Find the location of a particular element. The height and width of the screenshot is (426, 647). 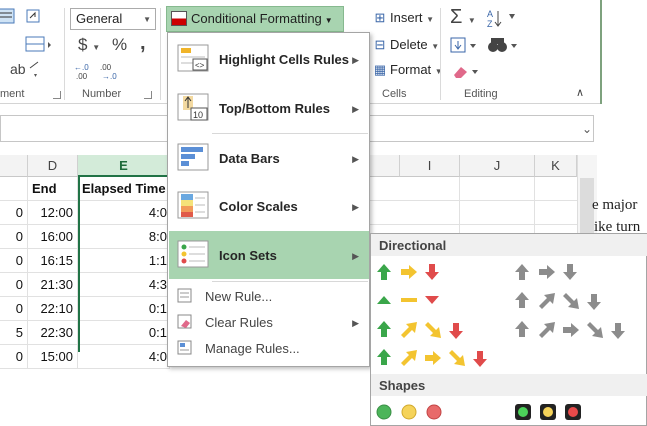

arrow-up-right-yellow-icon is located at coordinates (409, 358).